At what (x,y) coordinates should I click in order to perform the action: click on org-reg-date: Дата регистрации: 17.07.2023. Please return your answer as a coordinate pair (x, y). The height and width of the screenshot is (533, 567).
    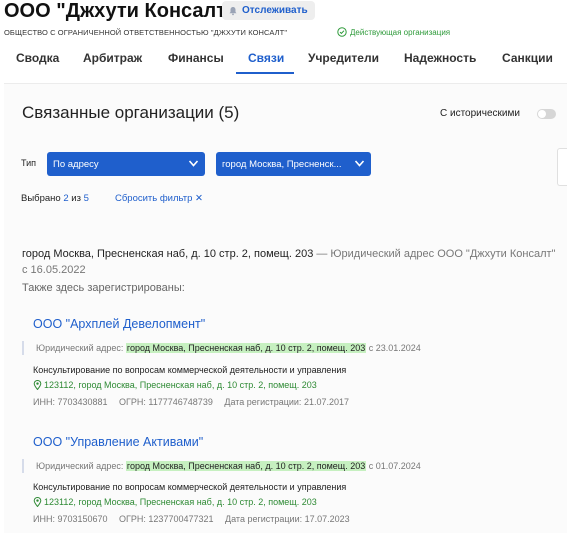
    Looking at the image, I should click on (287, 519).